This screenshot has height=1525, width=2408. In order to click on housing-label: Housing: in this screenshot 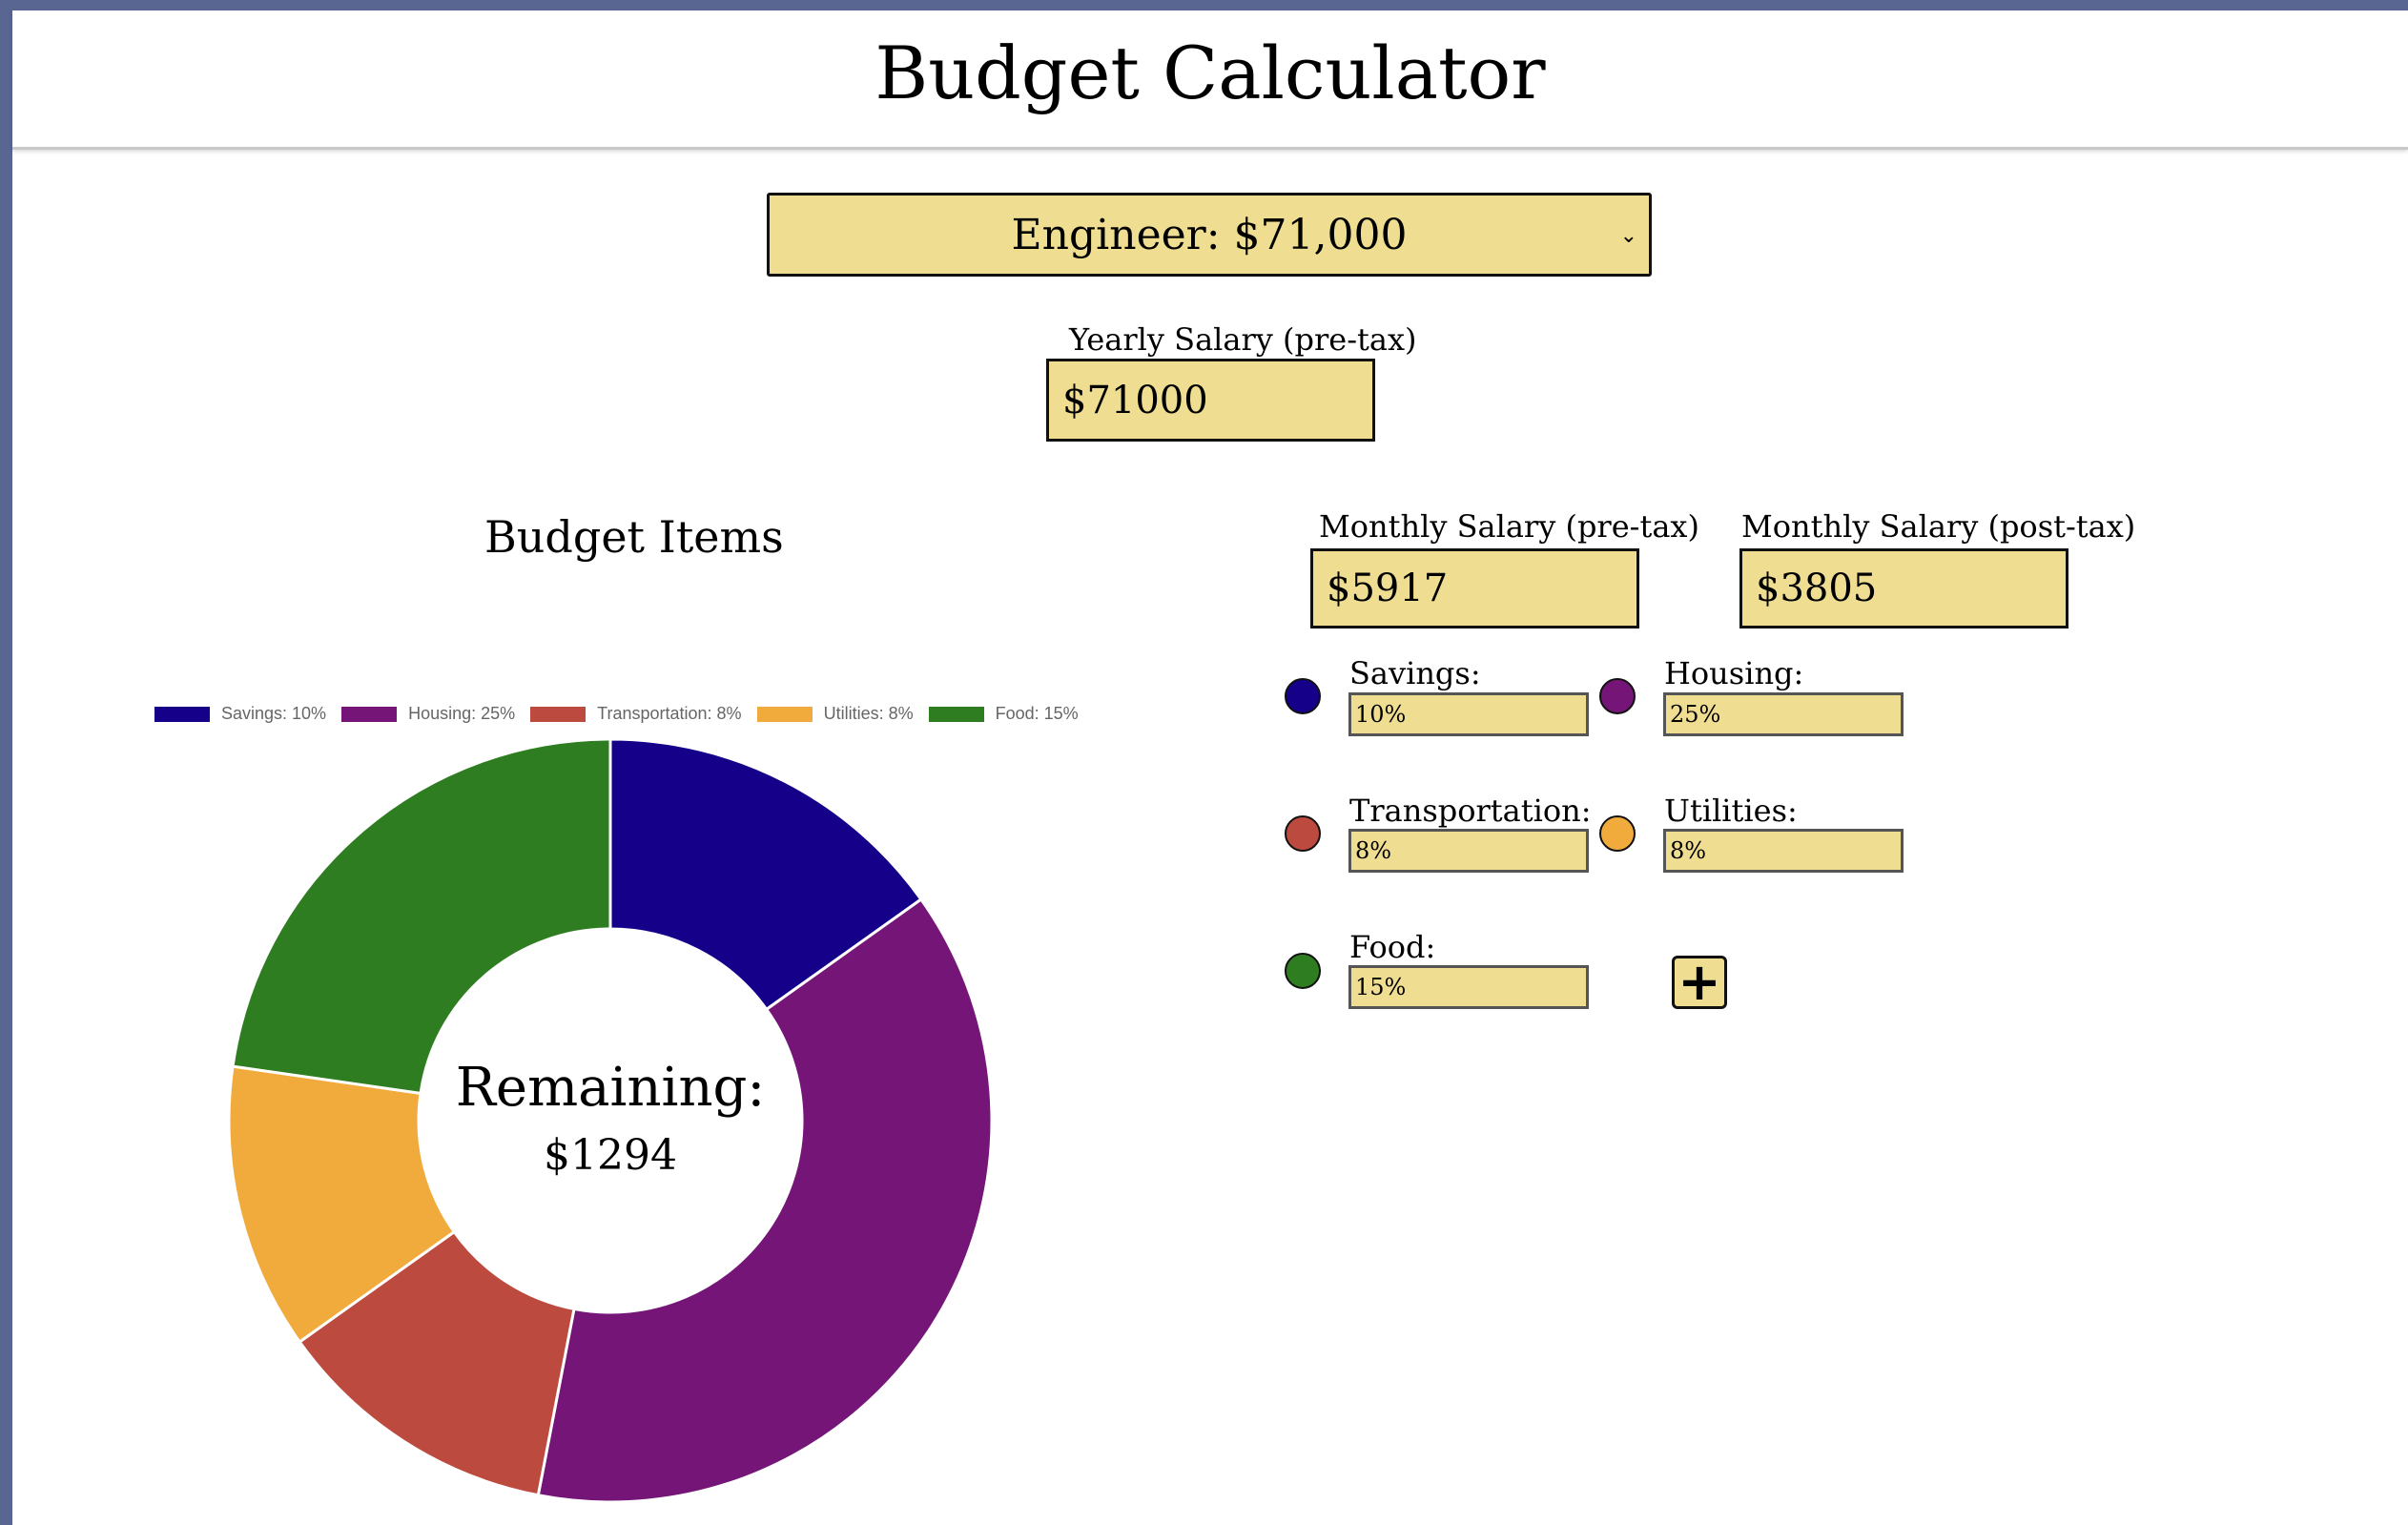, I will do `click(1734, 673)`.